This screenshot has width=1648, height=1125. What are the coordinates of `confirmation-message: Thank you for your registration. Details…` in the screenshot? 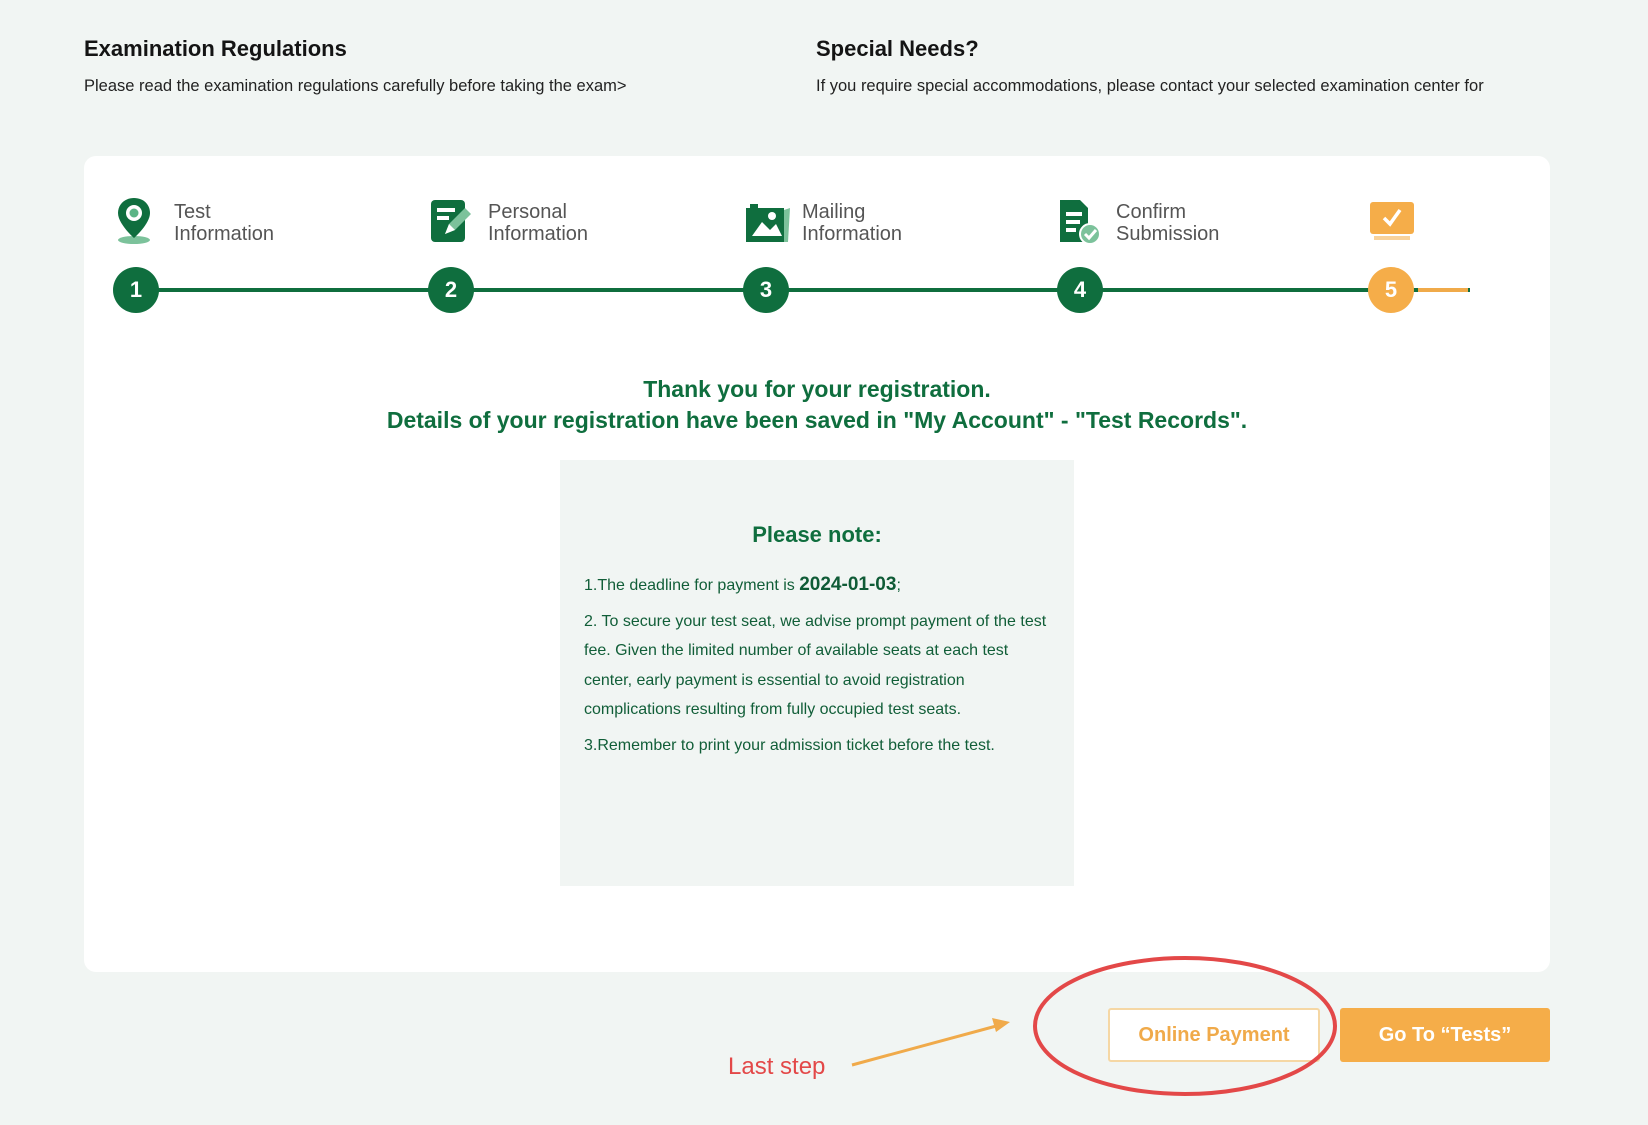 It's located at (817, 405).